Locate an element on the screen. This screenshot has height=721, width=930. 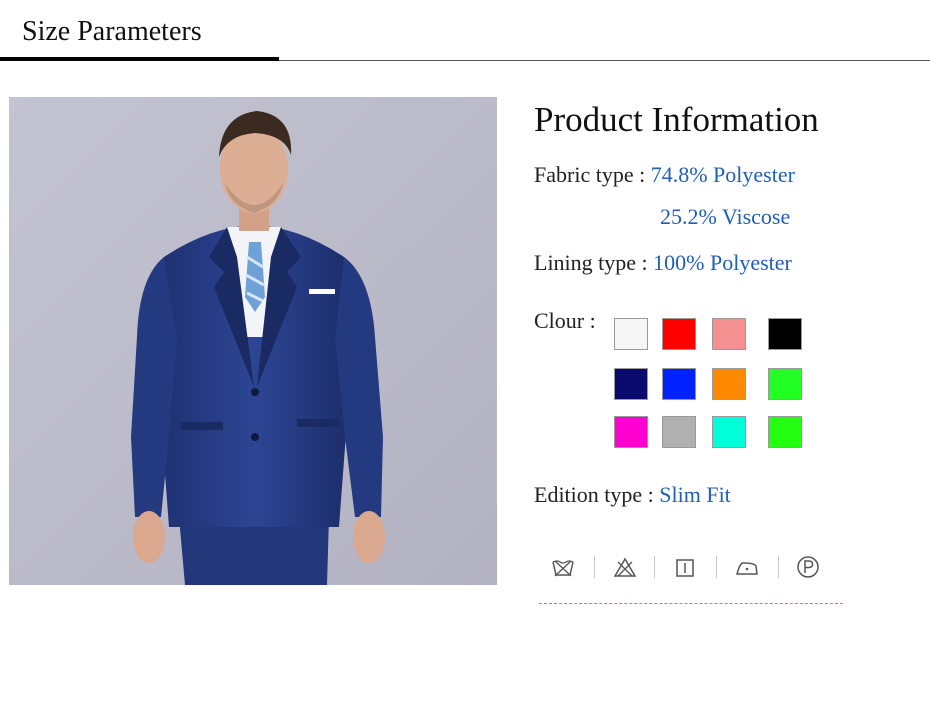
fabric-type-value-1: 74.8% Polyester is located at coordinates (722, 174).